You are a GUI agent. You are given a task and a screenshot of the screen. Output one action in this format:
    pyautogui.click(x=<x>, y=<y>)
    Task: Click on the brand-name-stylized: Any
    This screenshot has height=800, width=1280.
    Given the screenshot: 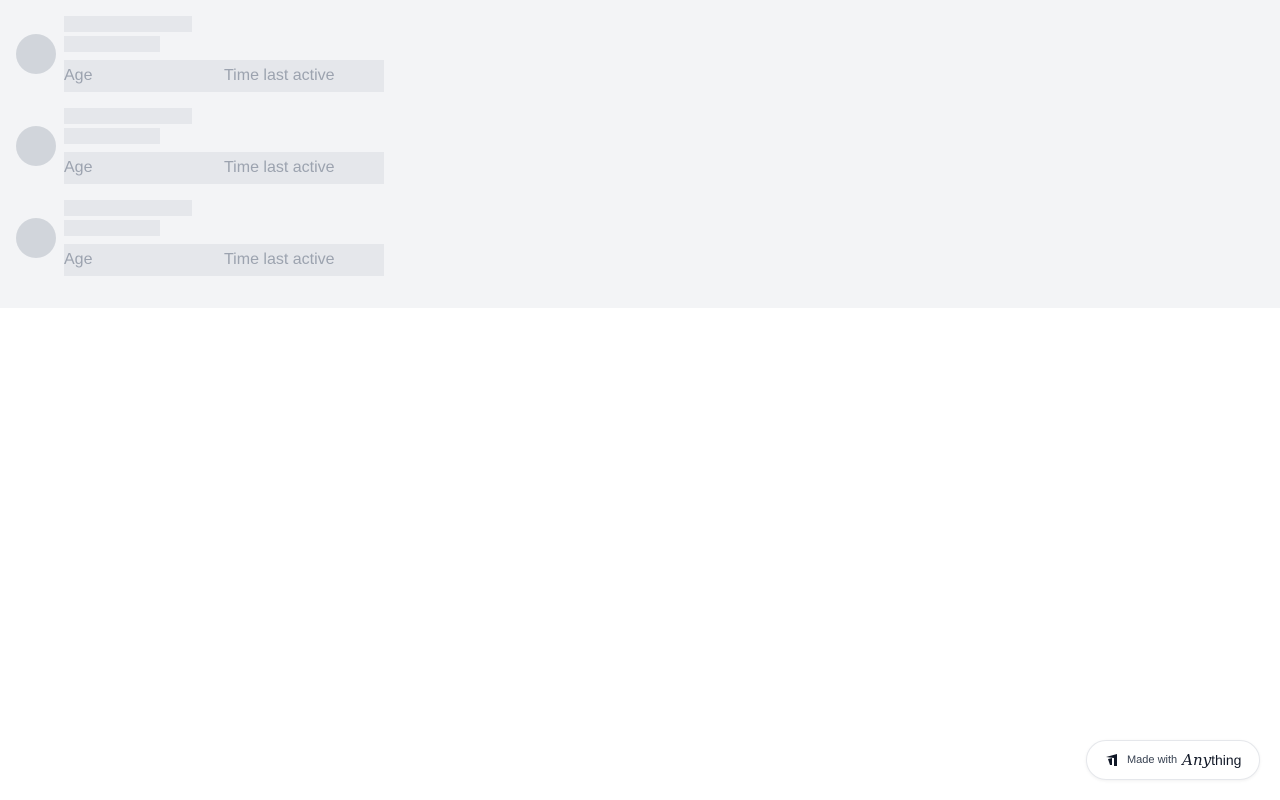 What is the action you would take?
    pyautogui.click(x=1197, y=760)
    